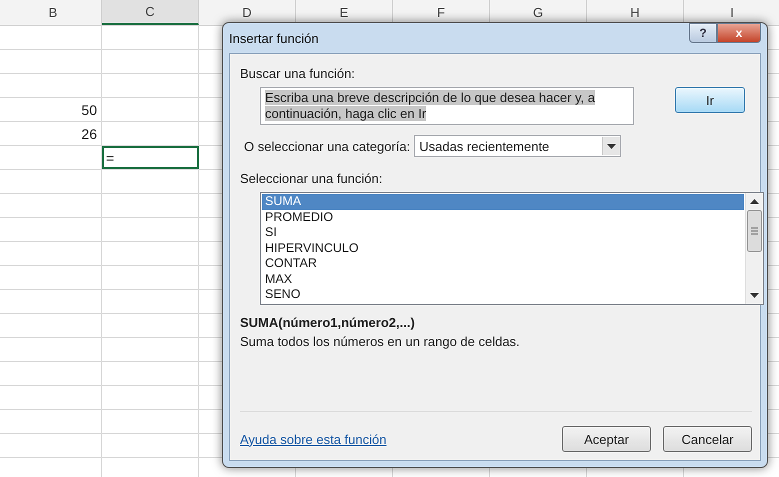 The width and height of the screenshot is (779, 477). What do you see at coordinates (53, 133) in the screenshot?
I see `table-cell: 26` at bounding box center [53, 133].